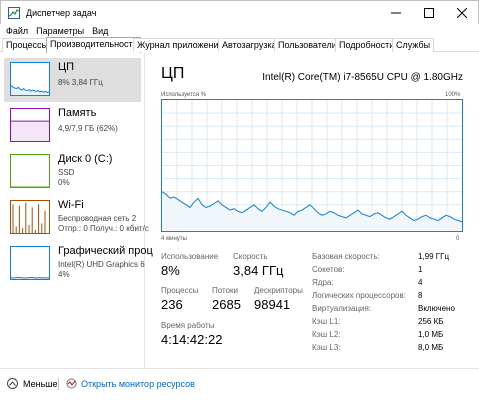  Describe the element at coordinates (458, 239) in the screenshot. I see `zero-axis-label: 0` at that location.